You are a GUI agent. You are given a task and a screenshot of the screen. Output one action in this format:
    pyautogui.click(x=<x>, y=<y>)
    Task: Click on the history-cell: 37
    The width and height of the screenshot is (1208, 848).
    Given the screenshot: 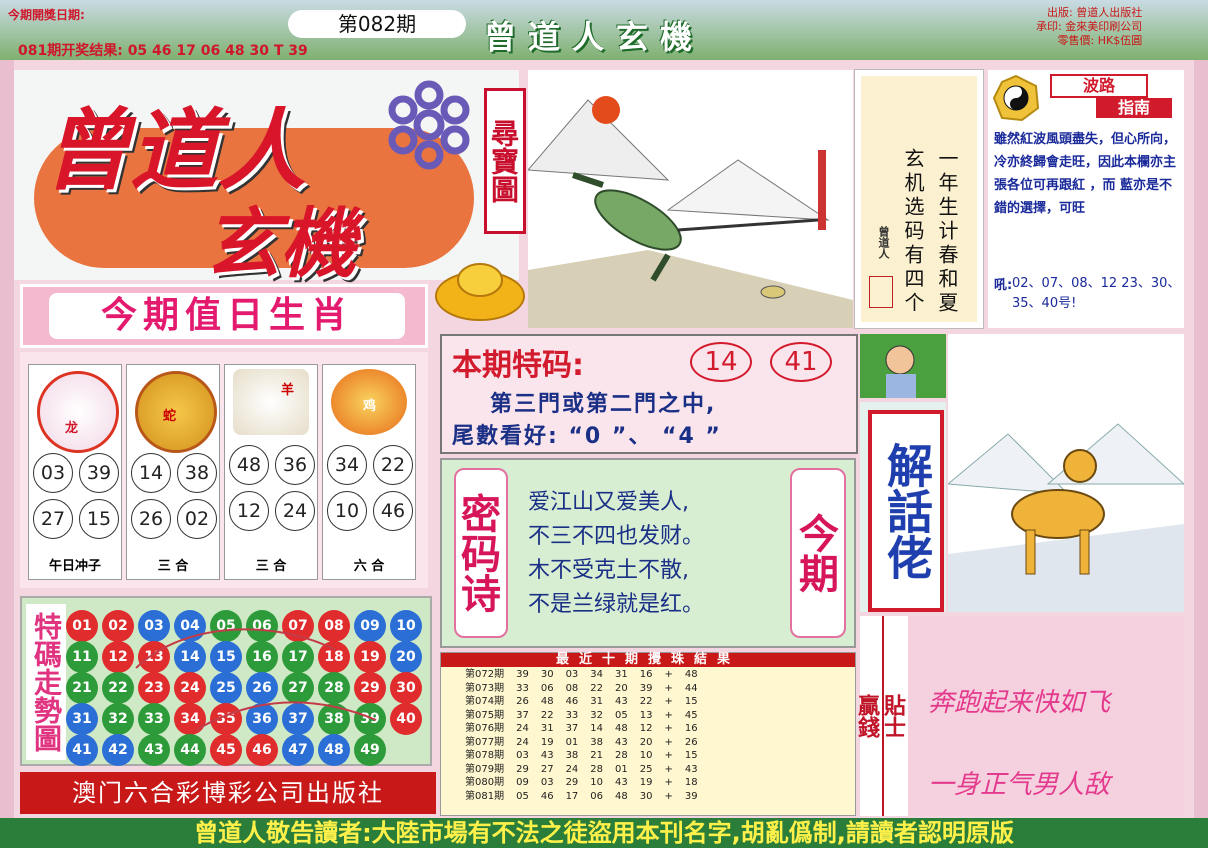 What is the action you would take?
    pyautogui.click(x=522, y=715)
    